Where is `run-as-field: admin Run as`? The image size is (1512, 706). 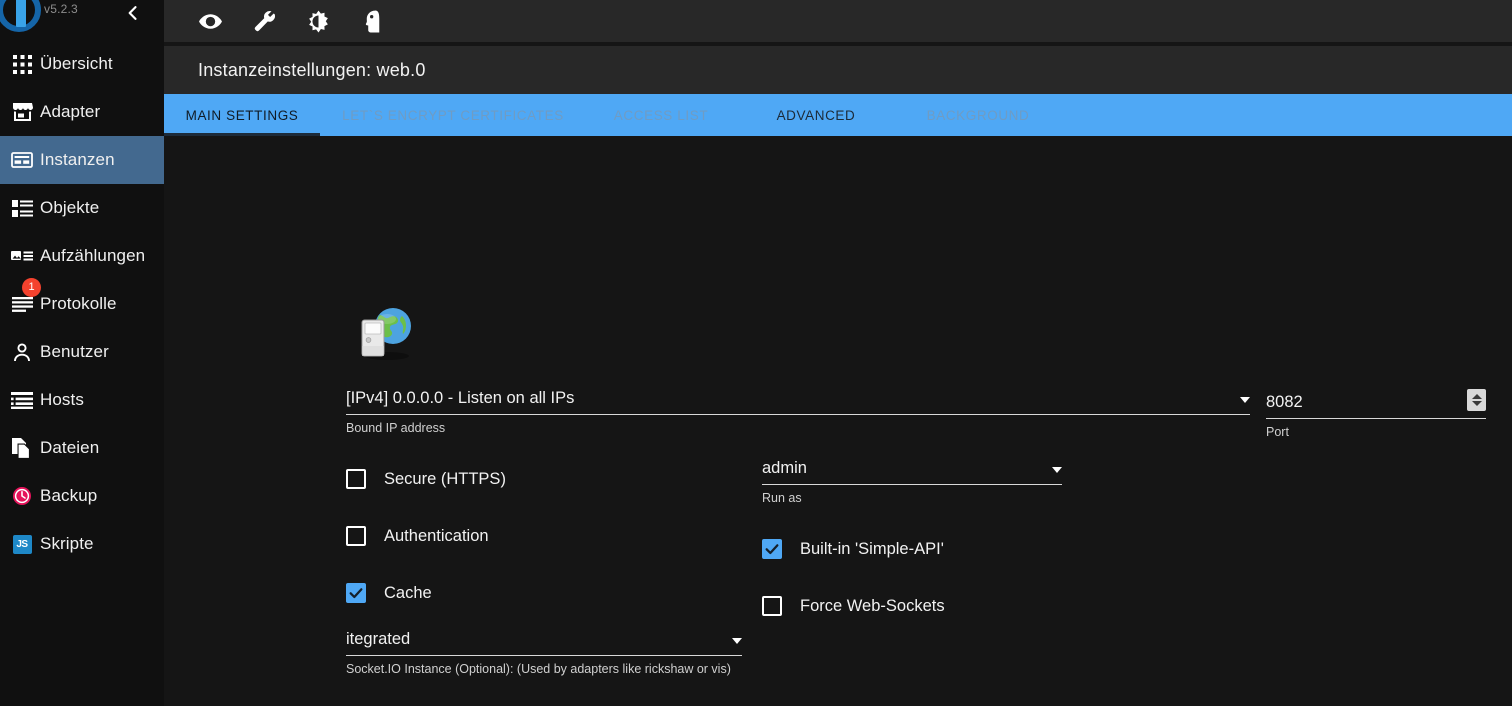 run-as-field: admin Run as is located at coordinates (912, 482).